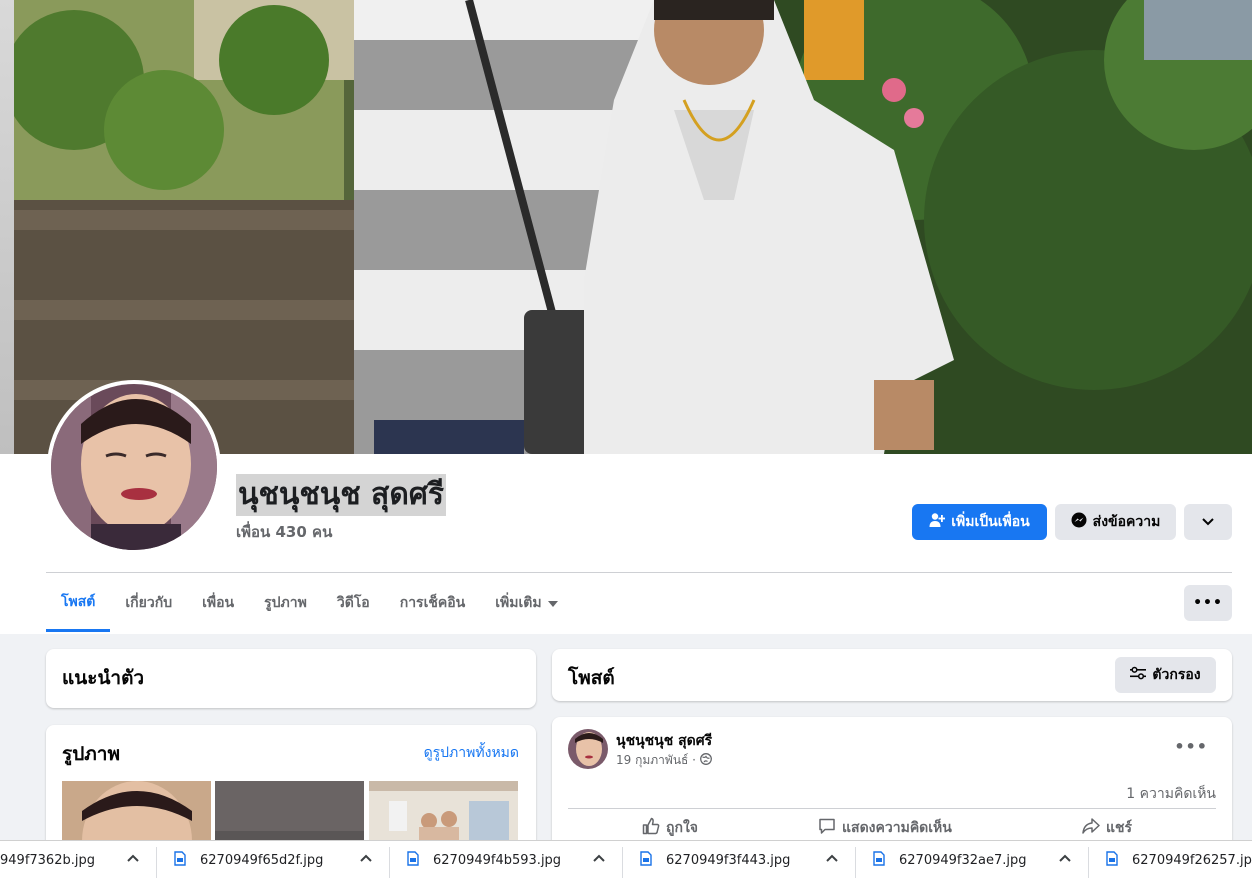 The height and width of the screenshot is (878, 1252). What do you see at coordinates (262, 860) in the screenshot?
I see `download-filename: 6270949f65d2f.jpg` at bounding box center [262, 860].